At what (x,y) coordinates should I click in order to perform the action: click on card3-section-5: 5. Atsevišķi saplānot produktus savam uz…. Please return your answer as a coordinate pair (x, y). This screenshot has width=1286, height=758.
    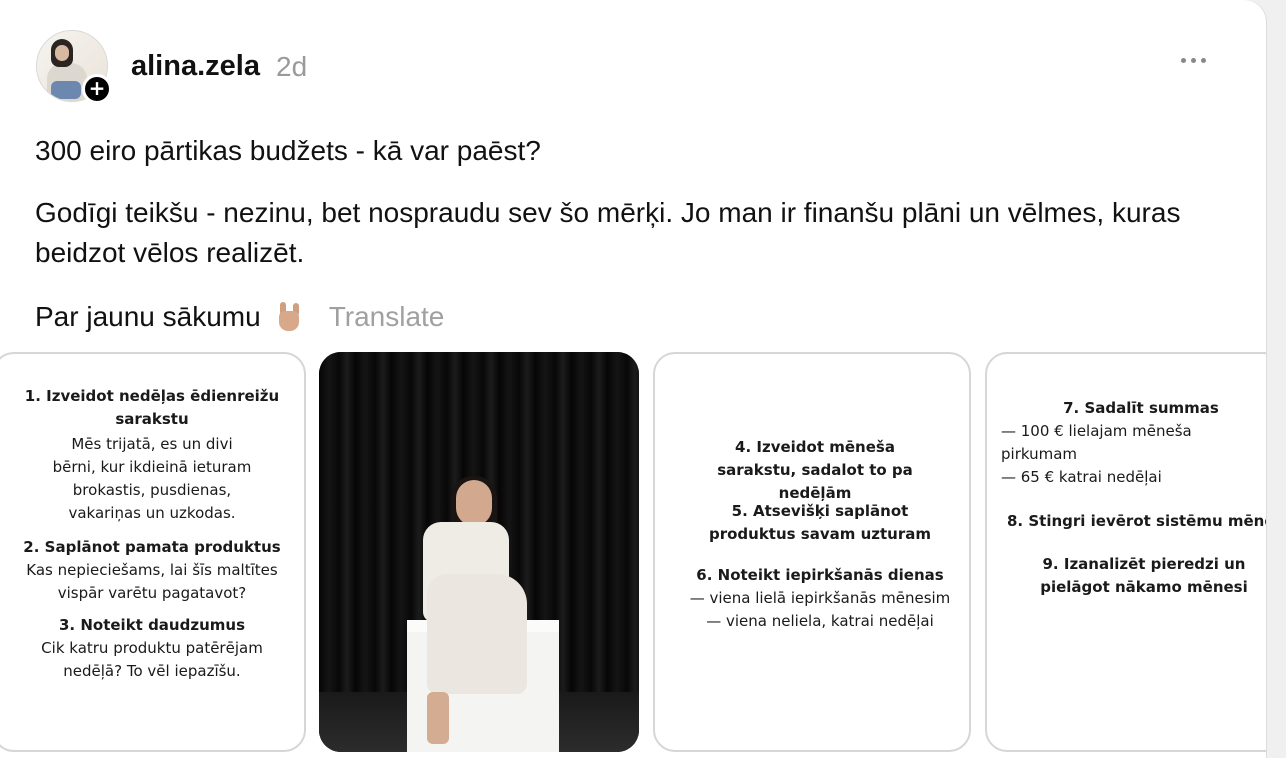
    Looking at the image, I should click on (820, 523).